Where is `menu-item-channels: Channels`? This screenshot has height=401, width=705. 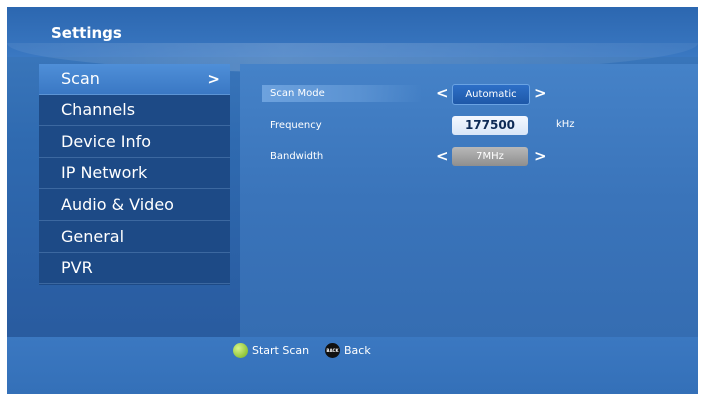 menu-item-channels: Channels is located at coordinates (134, 110).